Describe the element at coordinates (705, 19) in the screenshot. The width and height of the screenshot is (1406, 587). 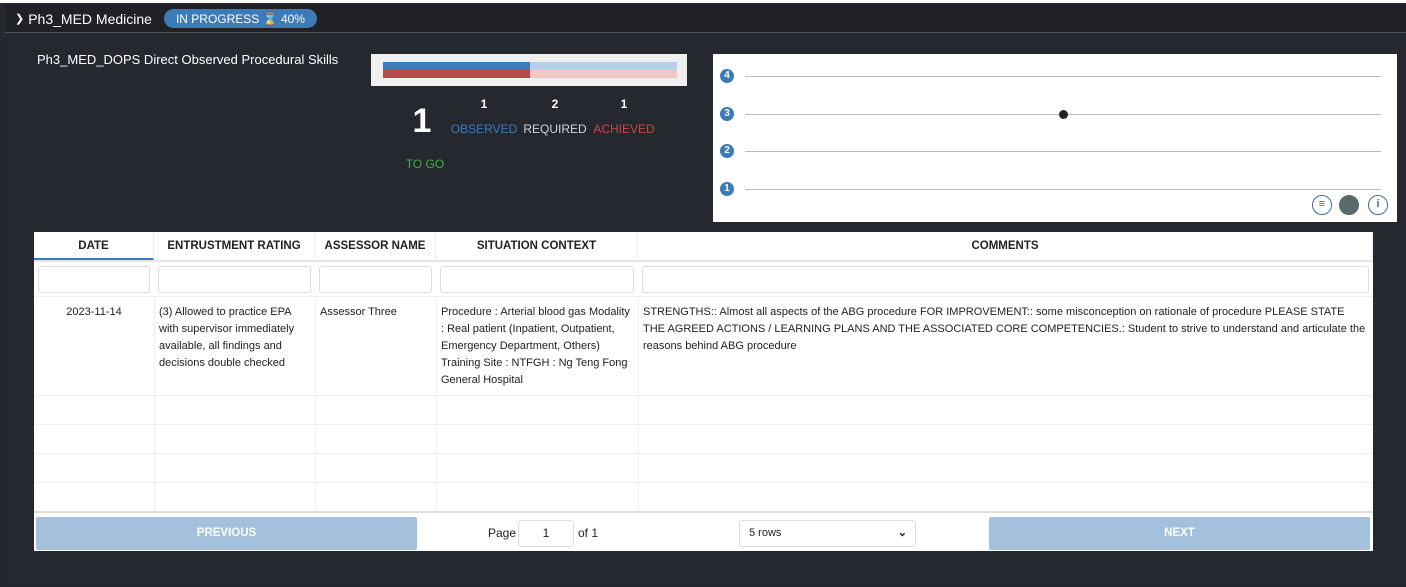
I see `section-header: ❯ Ph3_MED Medicine IN PROGRESS ⌛ 40%` at that location.